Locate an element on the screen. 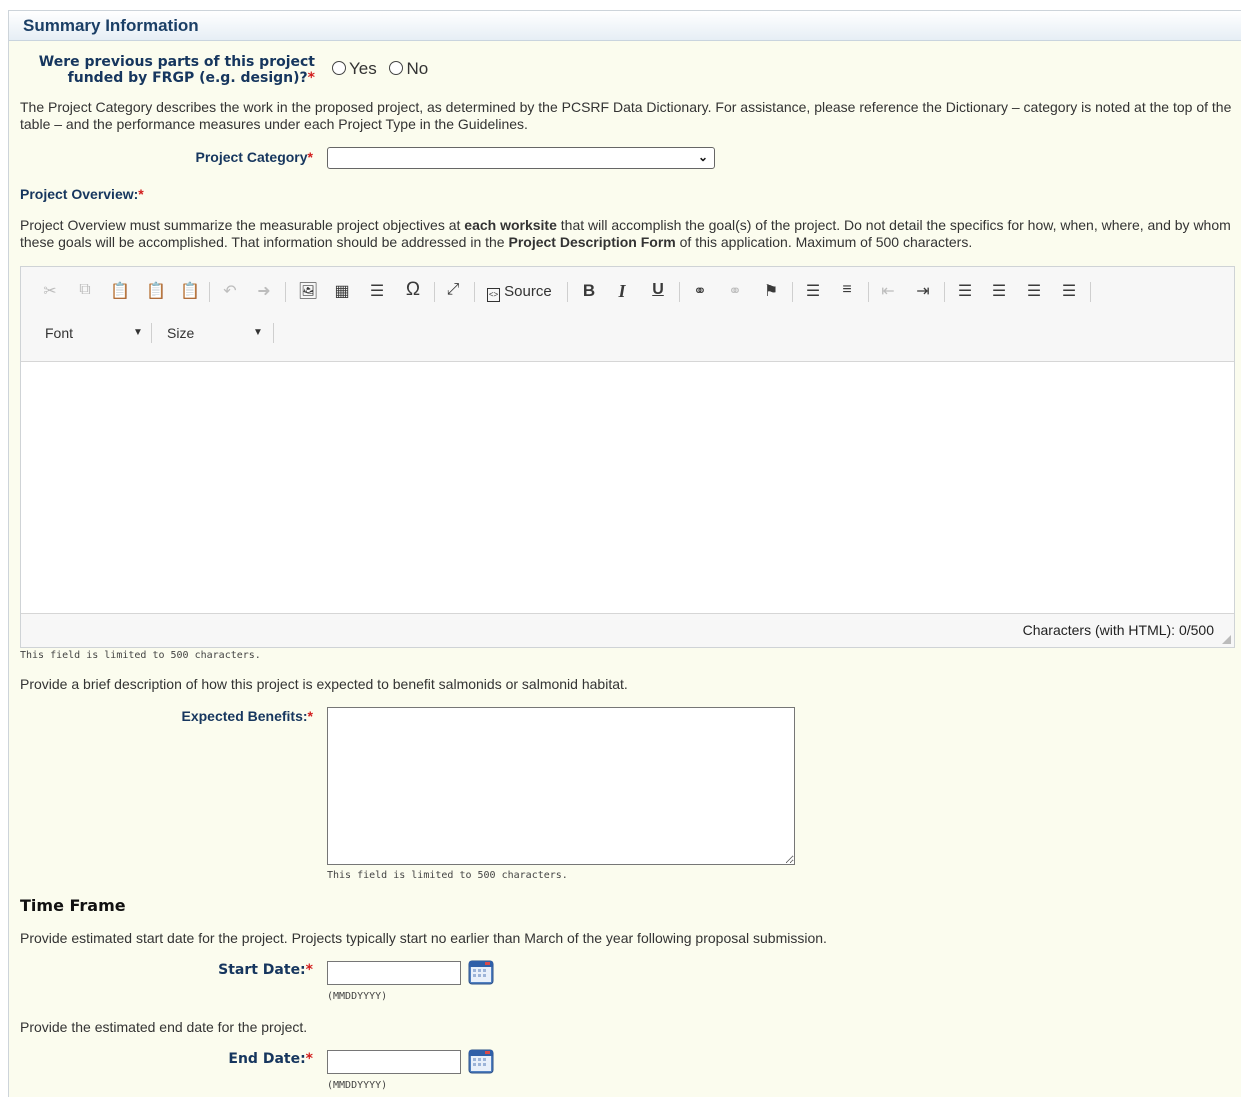  font-combo-label: Font is located at coordinates (59, 333).